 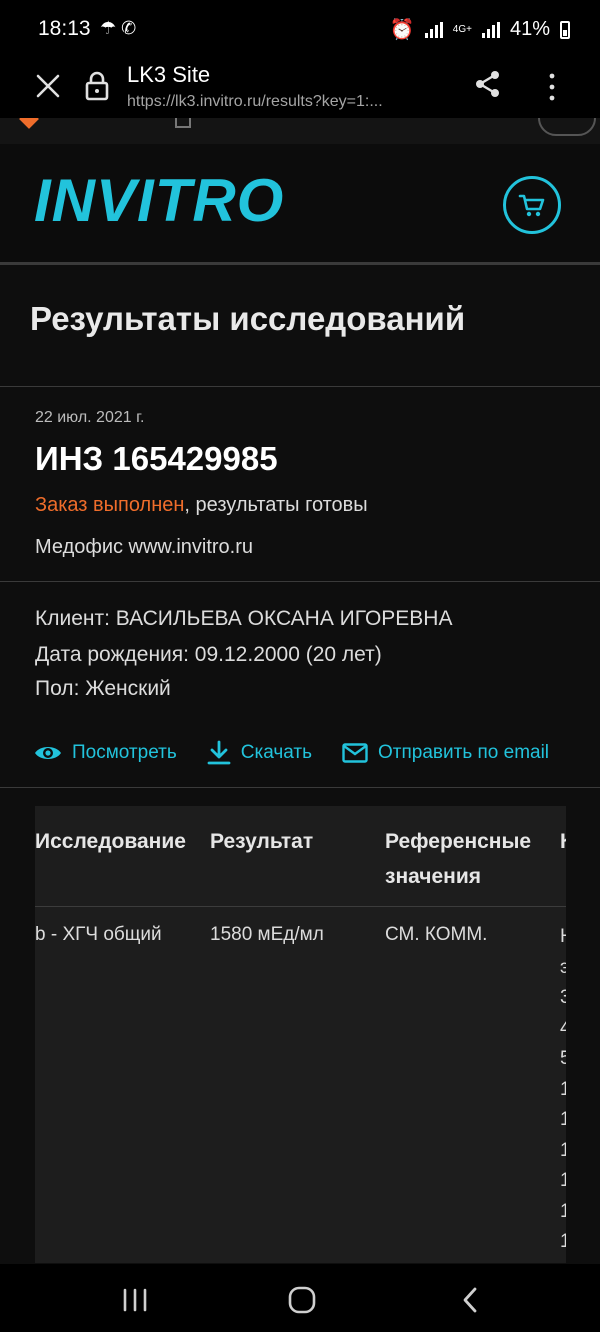 I want to click on clock: 18:13, so click(x=64, y=28).